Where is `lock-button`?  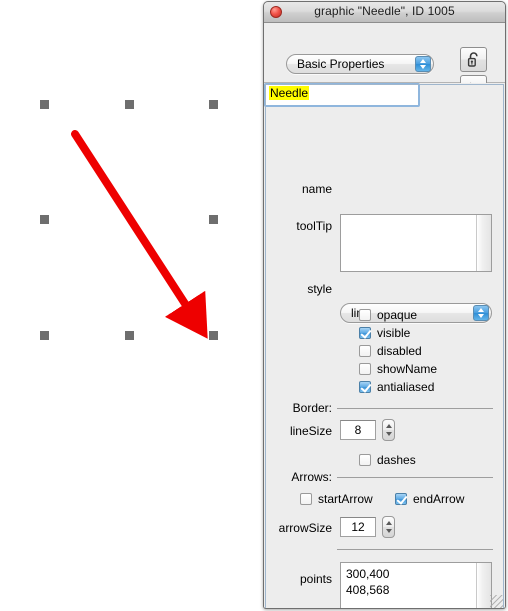
lock-button is located at coordinates (473, 59).